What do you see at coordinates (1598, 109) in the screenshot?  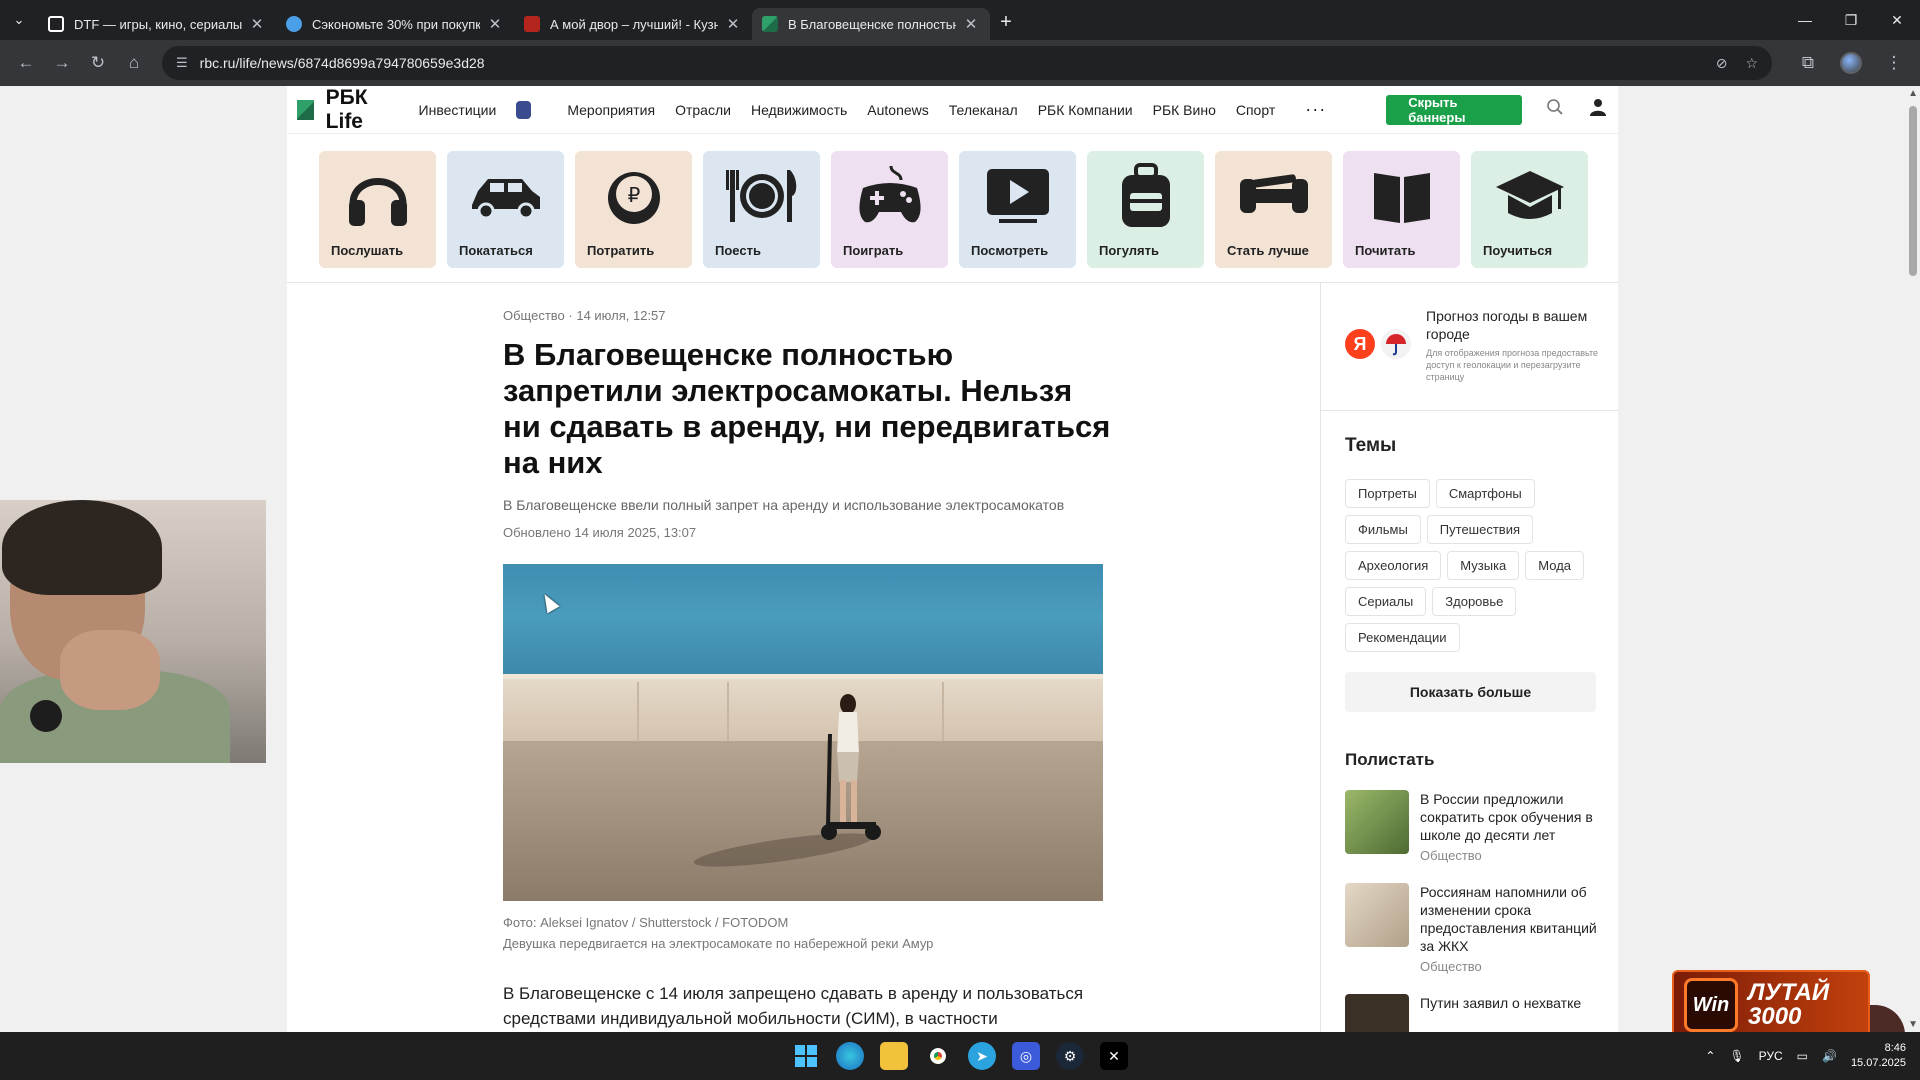 I see `user-icon` at bounding box center [1598, 109].